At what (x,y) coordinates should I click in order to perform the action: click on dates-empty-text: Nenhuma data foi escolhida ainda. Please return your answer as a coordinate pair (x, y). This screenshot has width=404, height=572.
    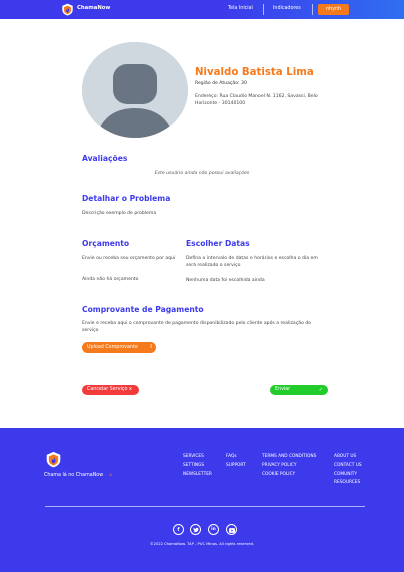
    Looking at the image, I should click on (225, 280).